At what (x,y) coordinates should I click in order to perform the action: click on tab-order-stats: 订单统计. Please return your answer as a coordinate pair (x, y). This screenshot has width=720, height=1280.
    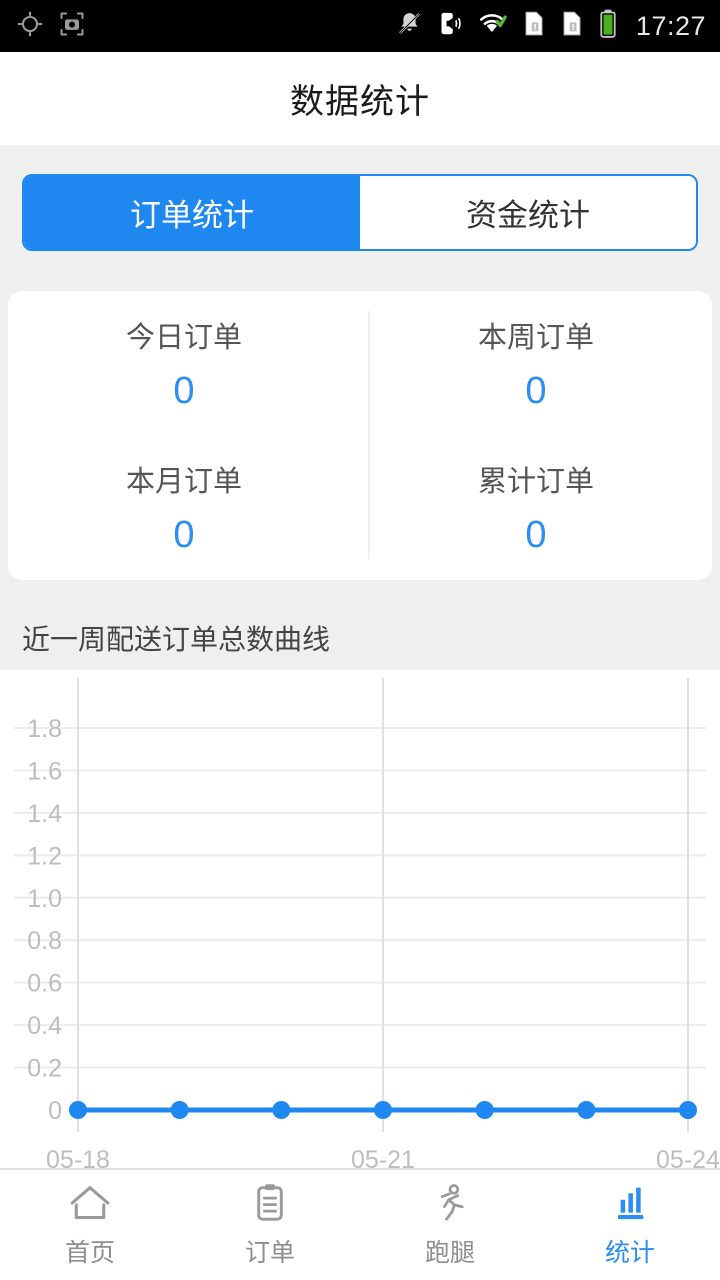
    Looking at the image, I should click on (192, 212).